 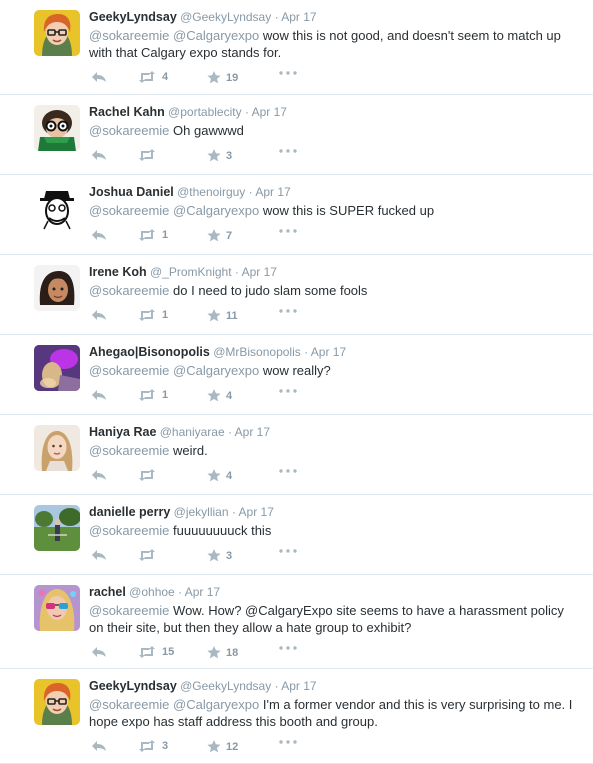 What do you see at coordinates (219, 235) in the screenshot?
I see `favorite-button: 7` at bounding box center [219, 235].